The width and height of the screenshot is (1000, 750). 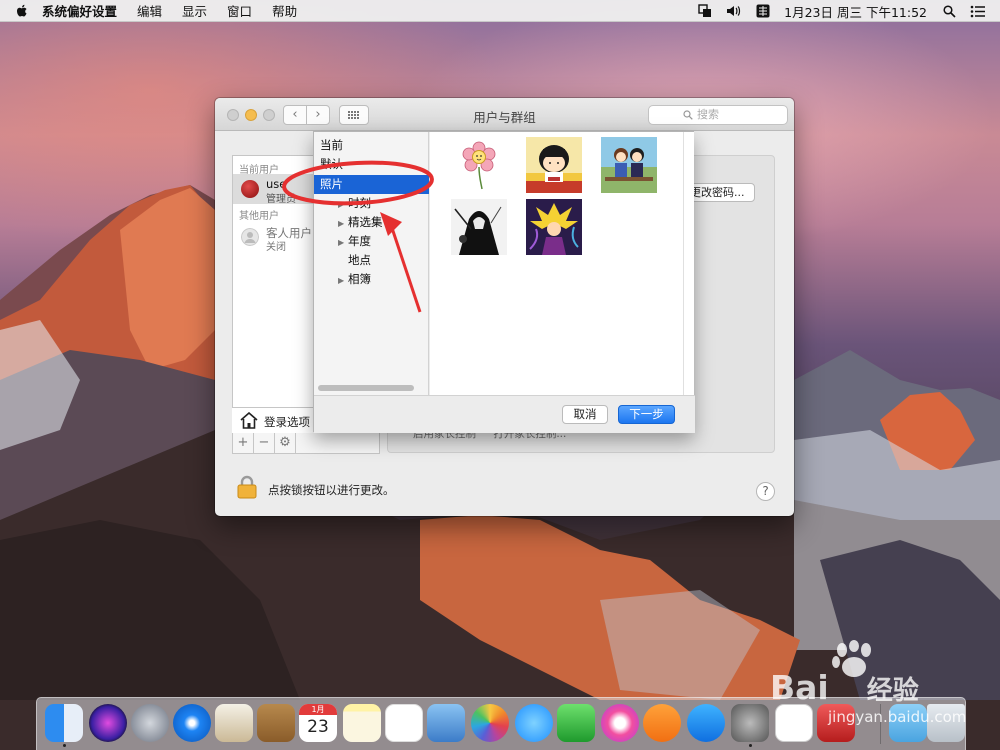 I want to click on source-item-current: 当前, so click(x=371, y=145).